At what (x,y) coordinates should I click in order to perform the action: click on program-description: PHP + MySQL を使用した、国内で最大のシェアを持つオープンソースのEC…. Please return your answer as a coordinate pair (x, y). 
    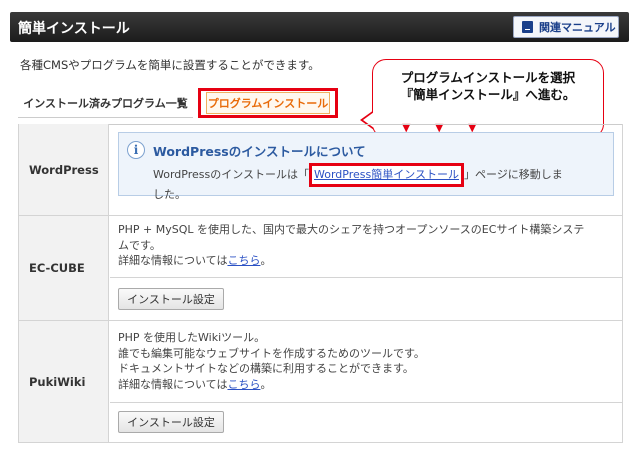
    Looking at the image, I should click on (365, 245).